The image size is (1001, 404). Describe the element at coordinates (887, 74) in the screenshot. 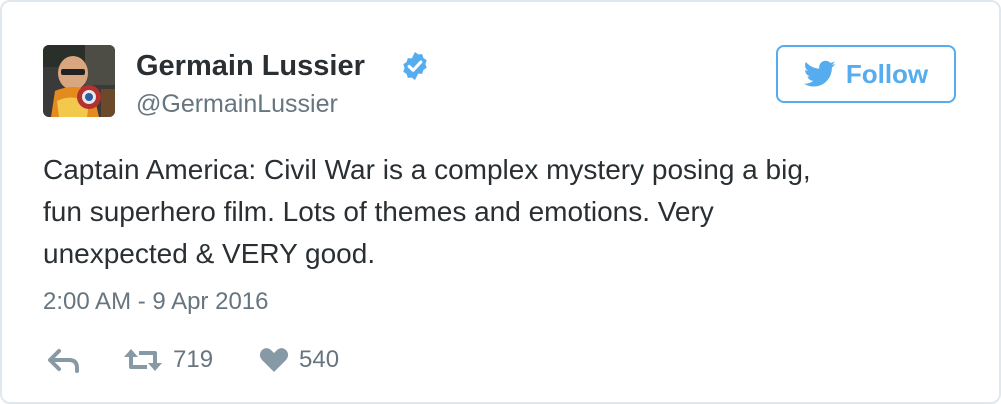

I see `follow-button-label: Follow` at that location.